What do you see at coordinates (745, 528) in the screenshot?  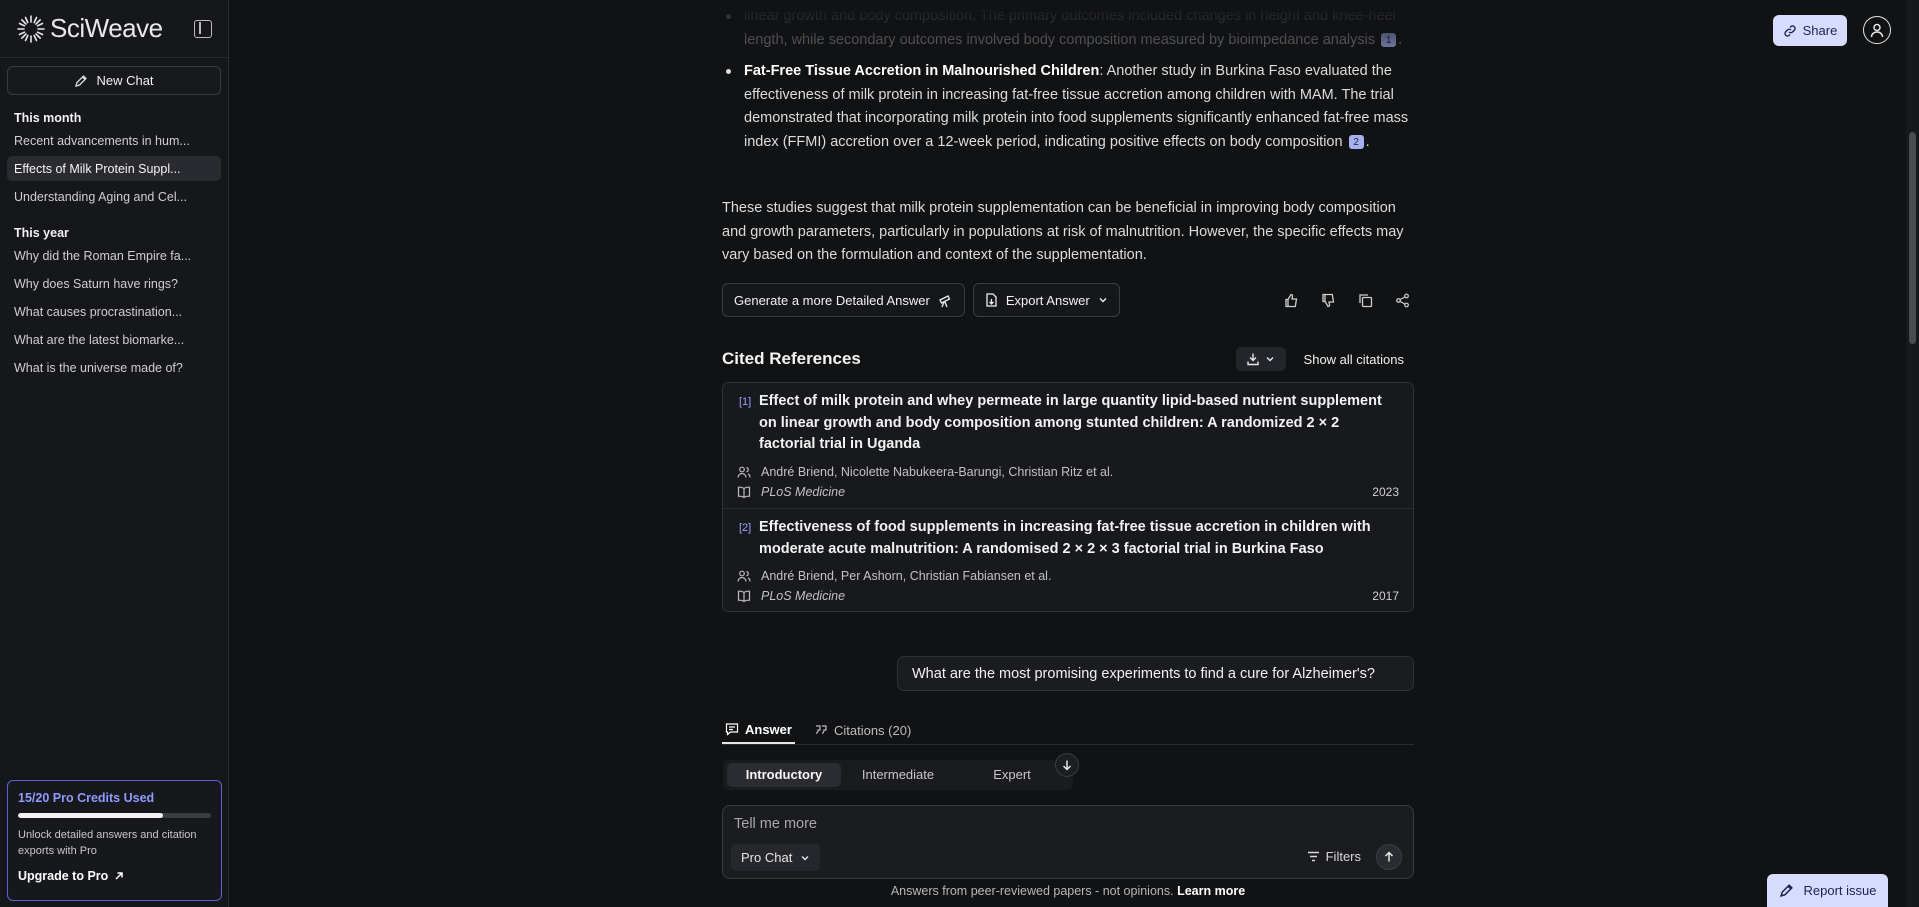 I see `reference-number: [2]` at bounding box center [745, 528].